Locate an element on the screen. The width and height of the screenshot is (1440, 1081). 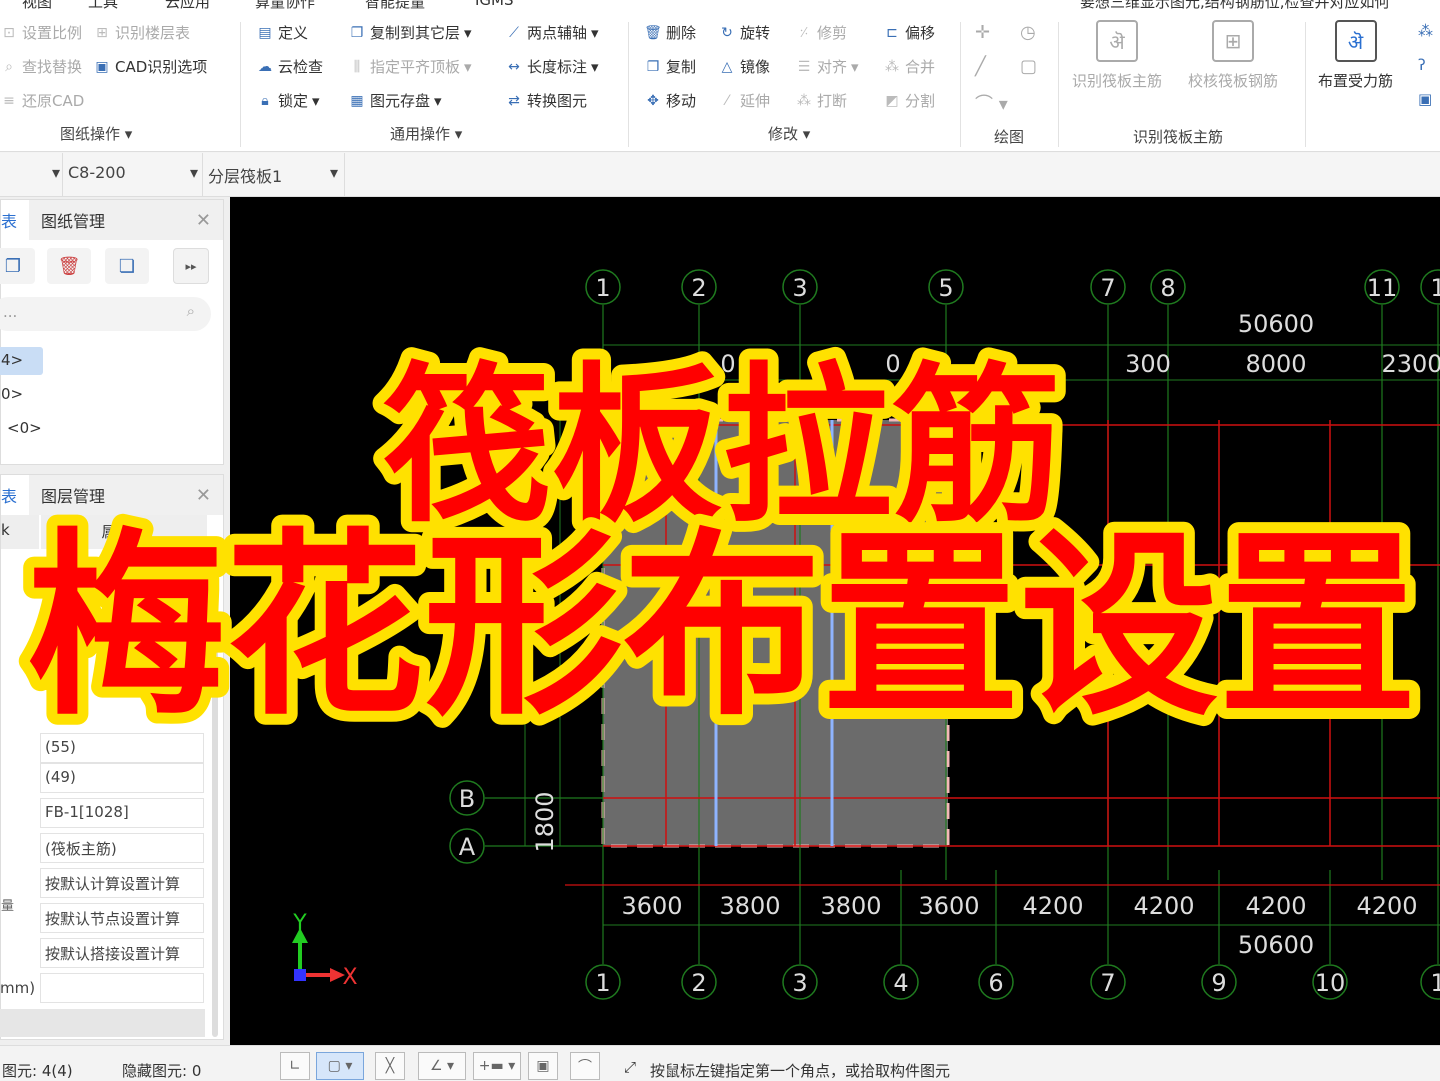
label: 偏移 is located at coordinates (920, 33).